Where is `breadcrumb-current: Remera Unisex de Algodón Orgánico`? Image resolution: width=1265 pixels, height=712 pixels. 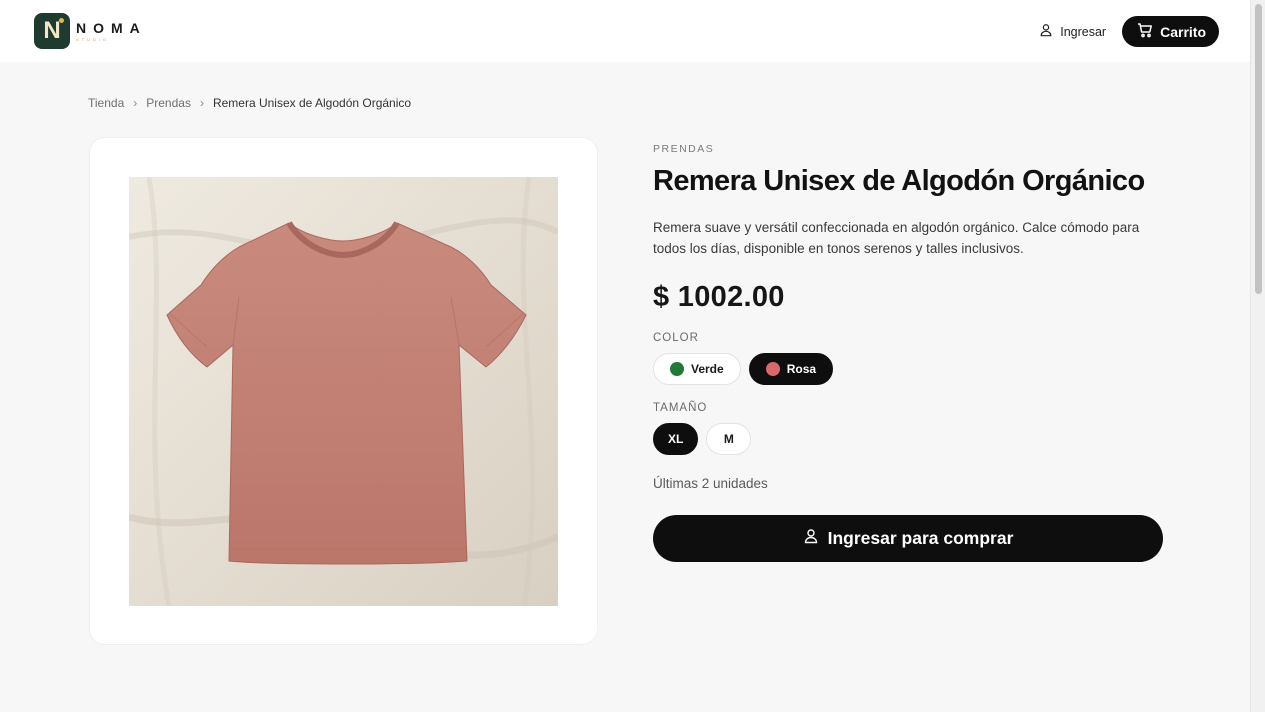
breadcrumb-current: Remera Unisex de Algodón Orgánico is located at coordinates (312, 103).